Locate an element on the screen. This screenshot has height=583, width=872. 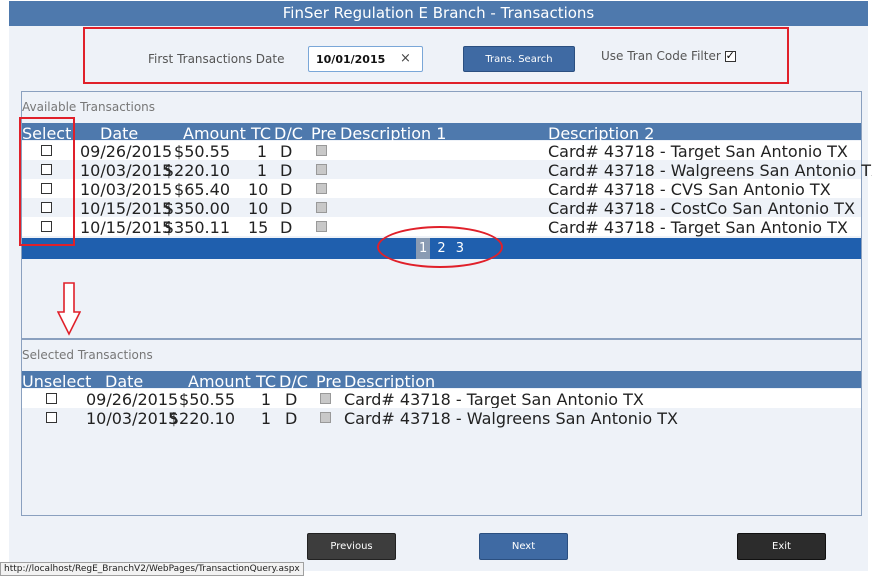
tran-code-filter: Use Tran Code Filter is located at coordinates (668, 56).